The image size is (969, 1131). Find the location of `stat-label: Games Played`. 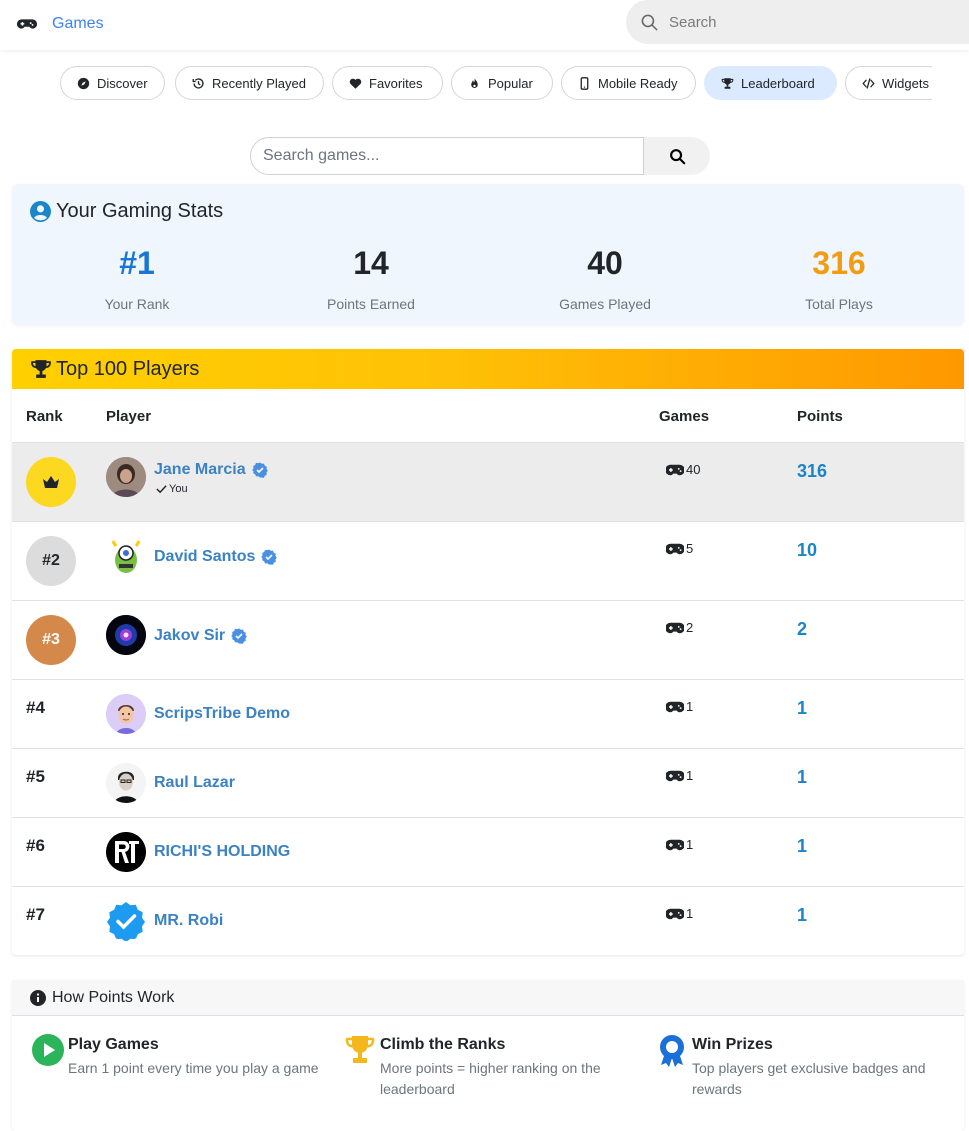

stat-label: Games Played is located at coordinates (605, 304).